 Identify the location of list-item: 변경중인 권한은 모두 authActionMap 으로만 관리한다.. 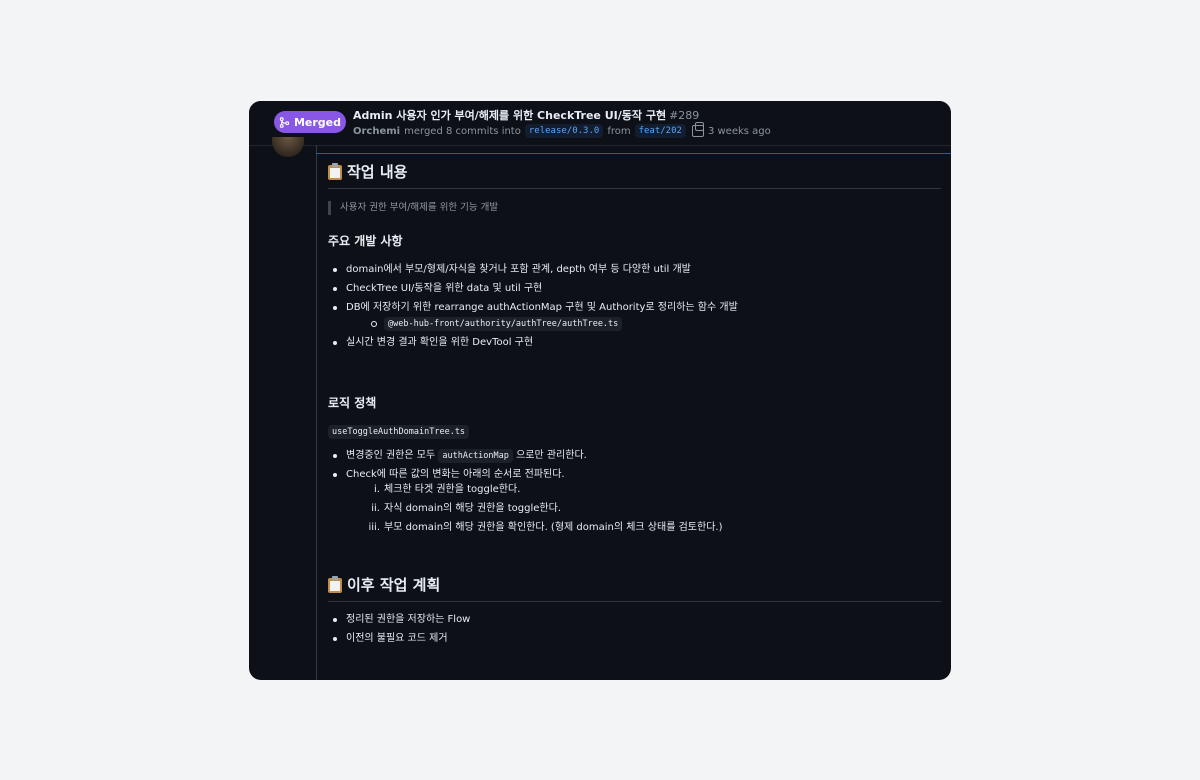
(634, 456).